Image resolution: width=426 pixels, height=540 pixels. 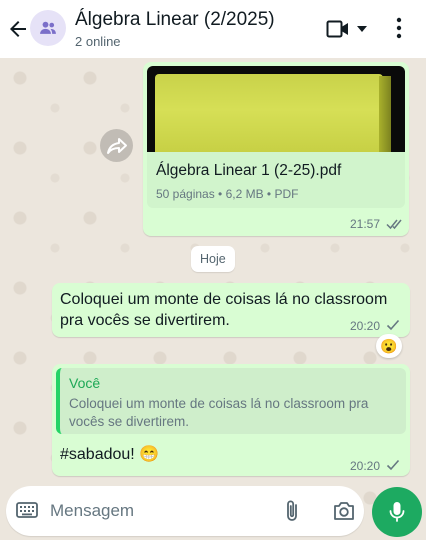 I want to click on book-spine, so click(x=385, y=114).